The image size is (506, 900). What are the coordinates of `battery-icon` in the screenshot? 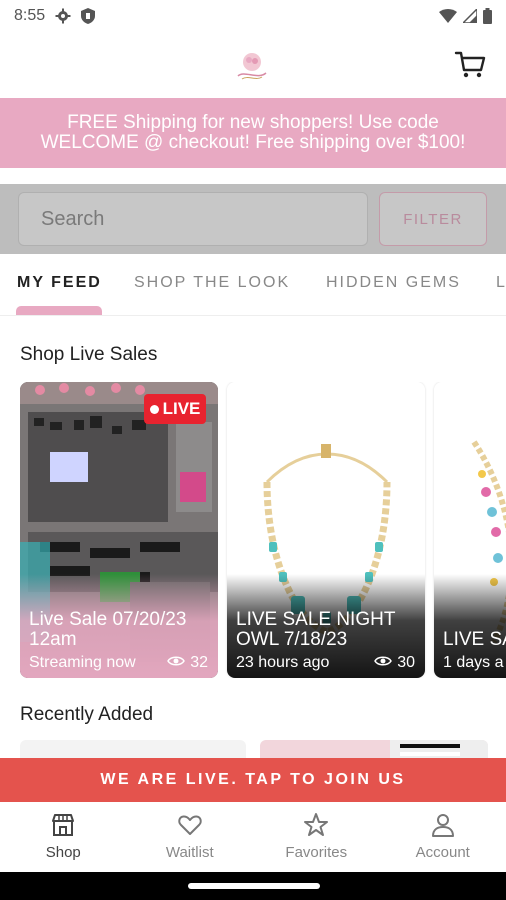 It's located at (487, 16).